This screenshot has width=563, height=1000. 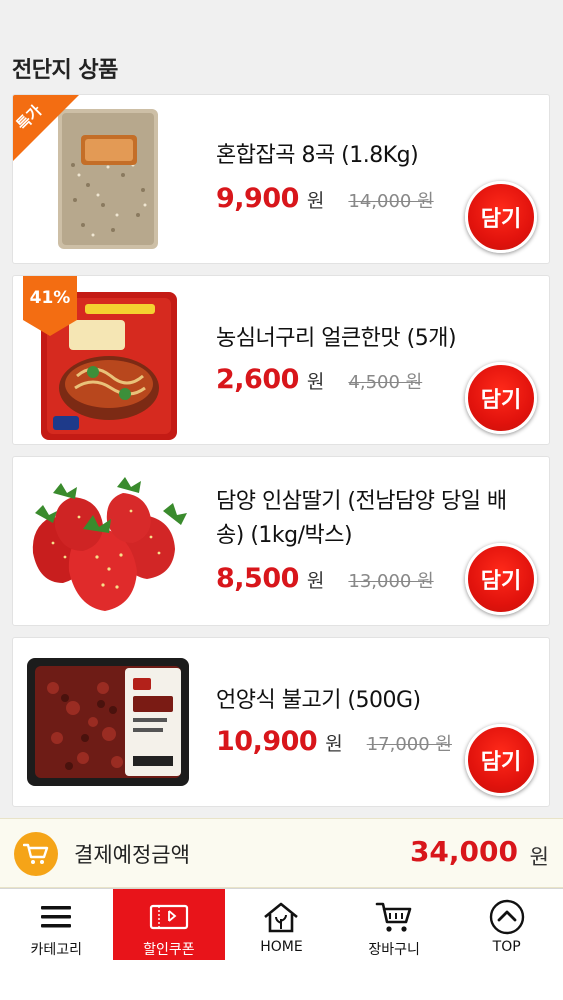 I want to click on product-name: 담양 인삼딸기 (전남담양 당일 배송) (1kg/박스), so click(x=372, y=519).